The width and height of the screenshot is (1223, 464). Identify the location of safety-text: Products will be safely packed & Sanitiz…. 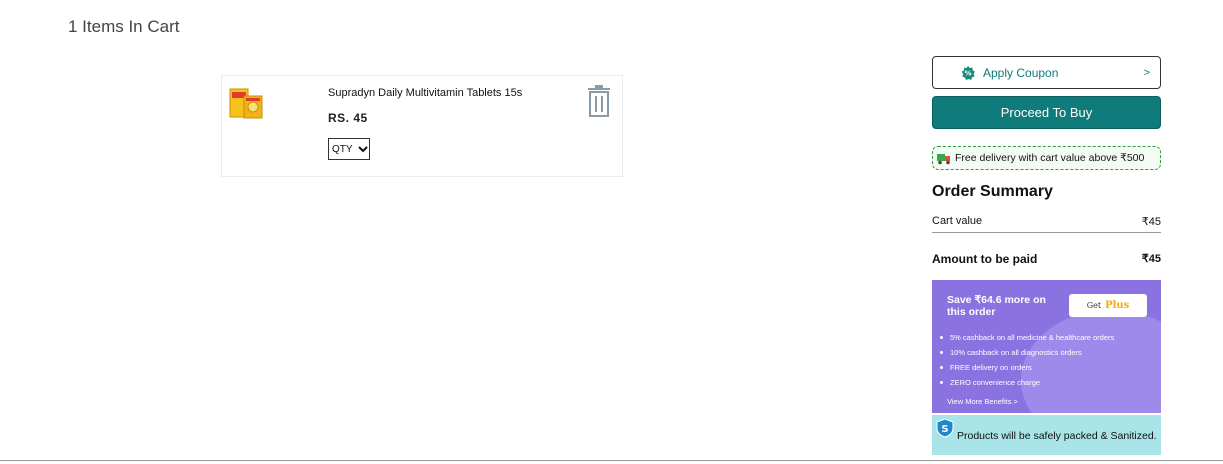
(1057, 436).